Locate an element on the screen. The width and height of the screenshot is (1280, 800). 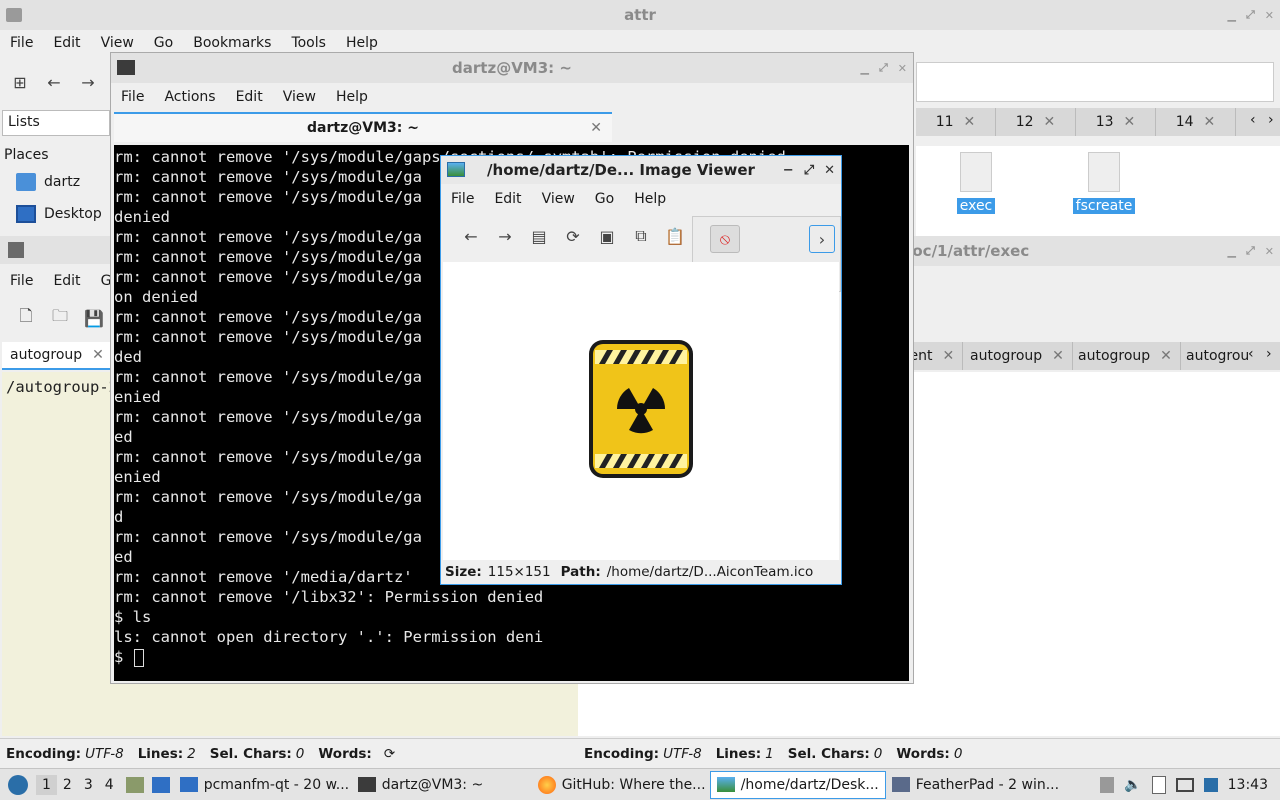
workspace-2: 2 is located at coordinates (67, 785).